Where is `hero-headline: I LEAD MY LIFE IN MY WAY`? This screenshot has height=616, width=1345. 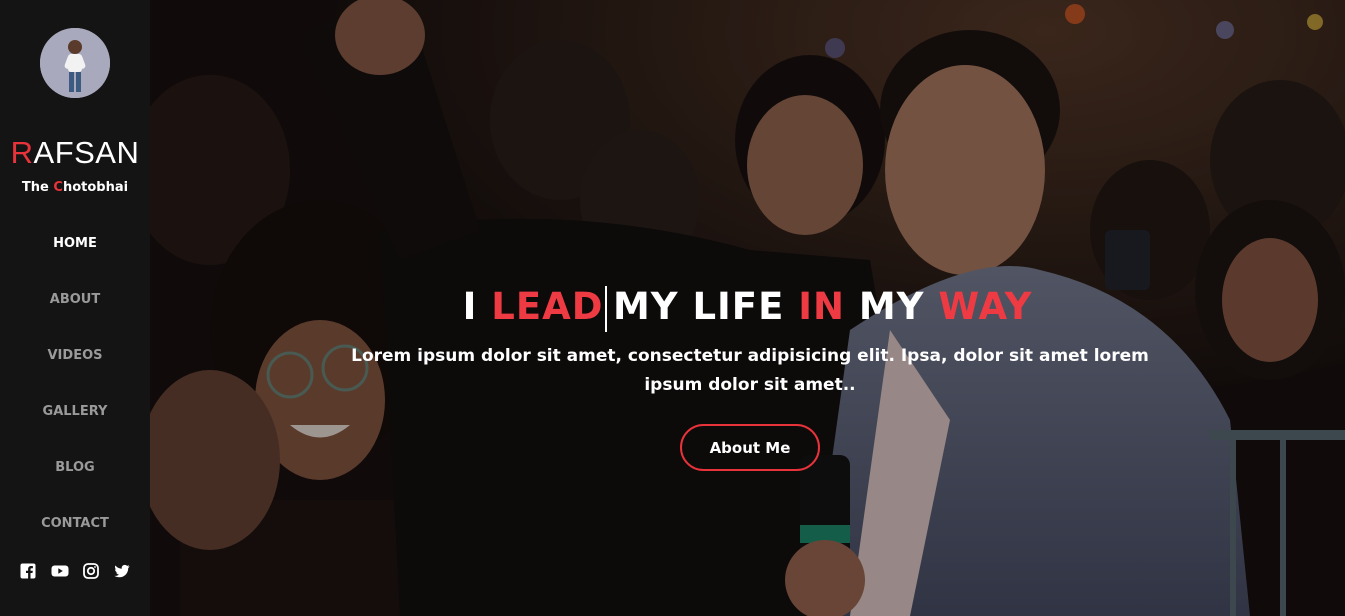 hero-headline: I LEAD MY LIFE IN MY WAY is located at coordinates (747, 307).